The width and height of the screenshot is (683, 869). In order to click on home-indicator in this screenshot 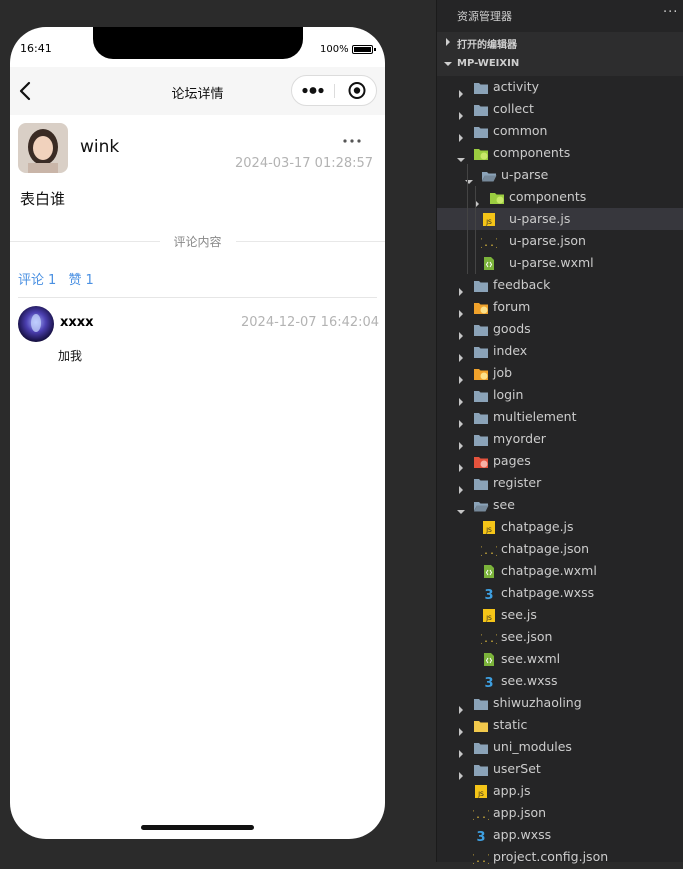, I will do `click(197, 827)`.